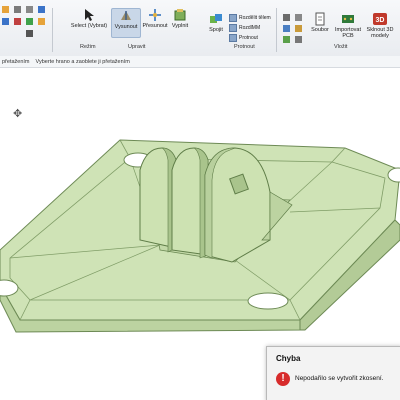 This screenshot has height=400, width=400. I want to click on group-label-intersect: Protnout, so click(244, 47).